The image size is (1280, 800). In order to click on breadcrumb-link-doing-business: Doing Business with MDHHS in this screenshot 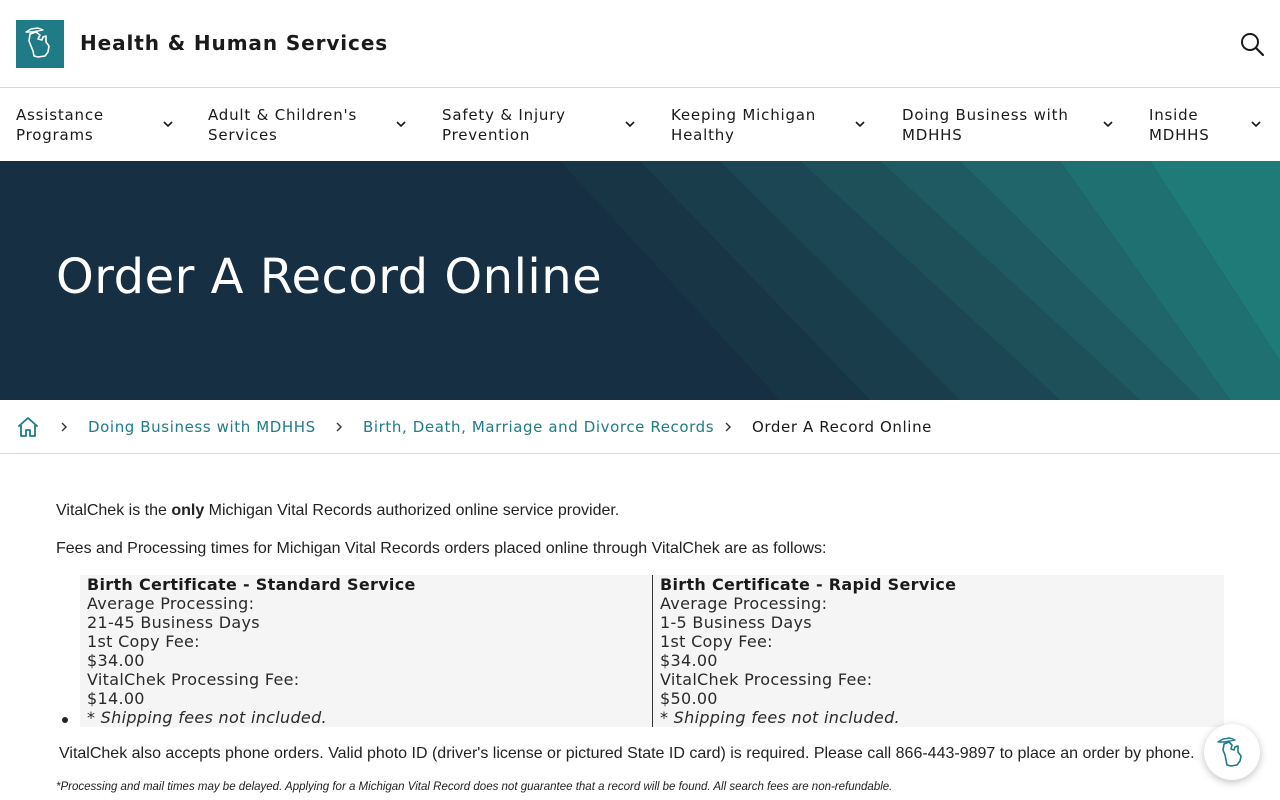, I will do `click(202, 427)`.